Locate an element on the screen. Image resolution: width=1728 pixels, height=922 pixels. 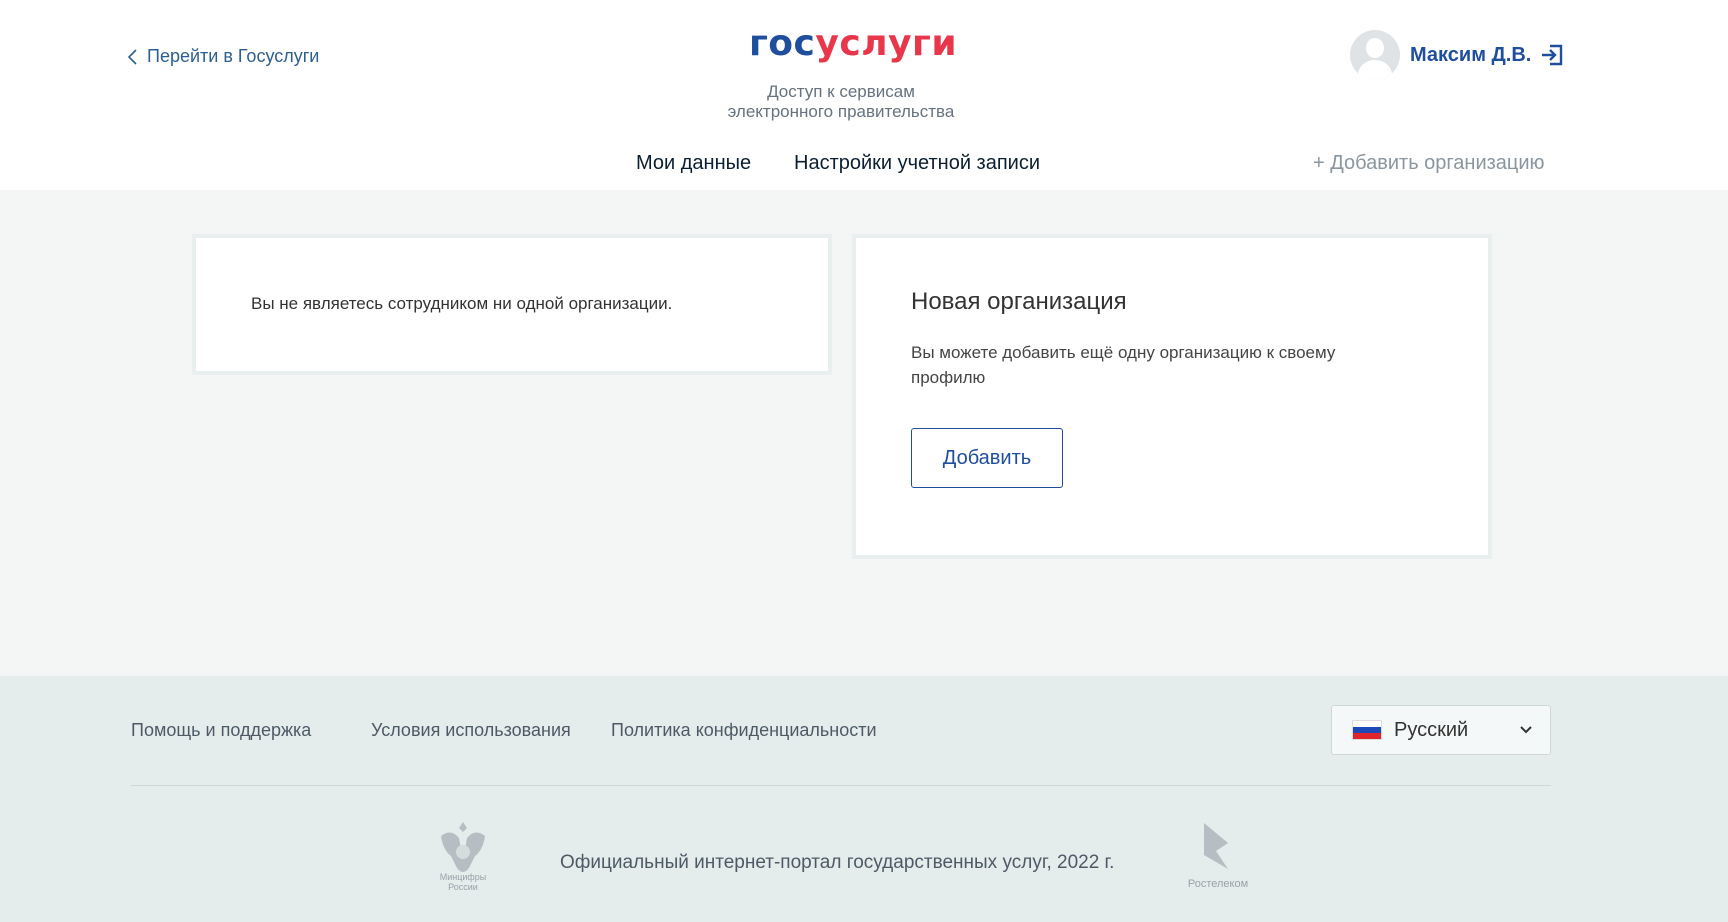
language-select: Русский is located at coordinates (1441, 730).